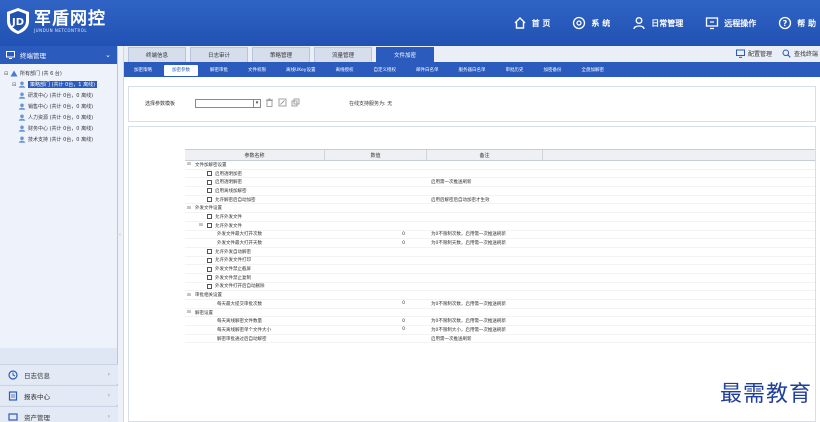 This screenshot has height=422, width=820. Describe the element at coordinates (58, 128) in the screenshot. I see `tree-item: 财务中心 (共计 0台，0 离线)` at that location.